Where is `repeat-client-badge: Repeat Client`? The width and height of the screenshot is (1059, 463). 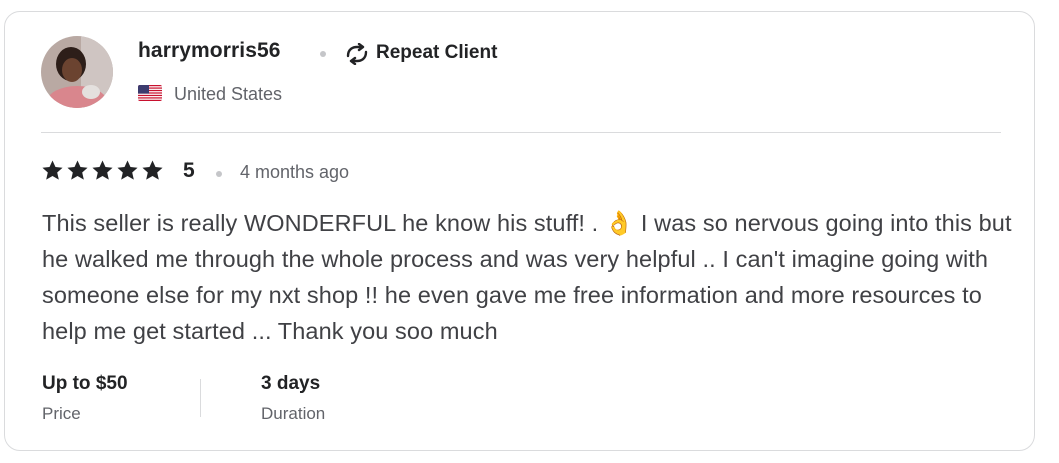
repeat-client-badge: Repeat Client is located at coordinates (437, 52).